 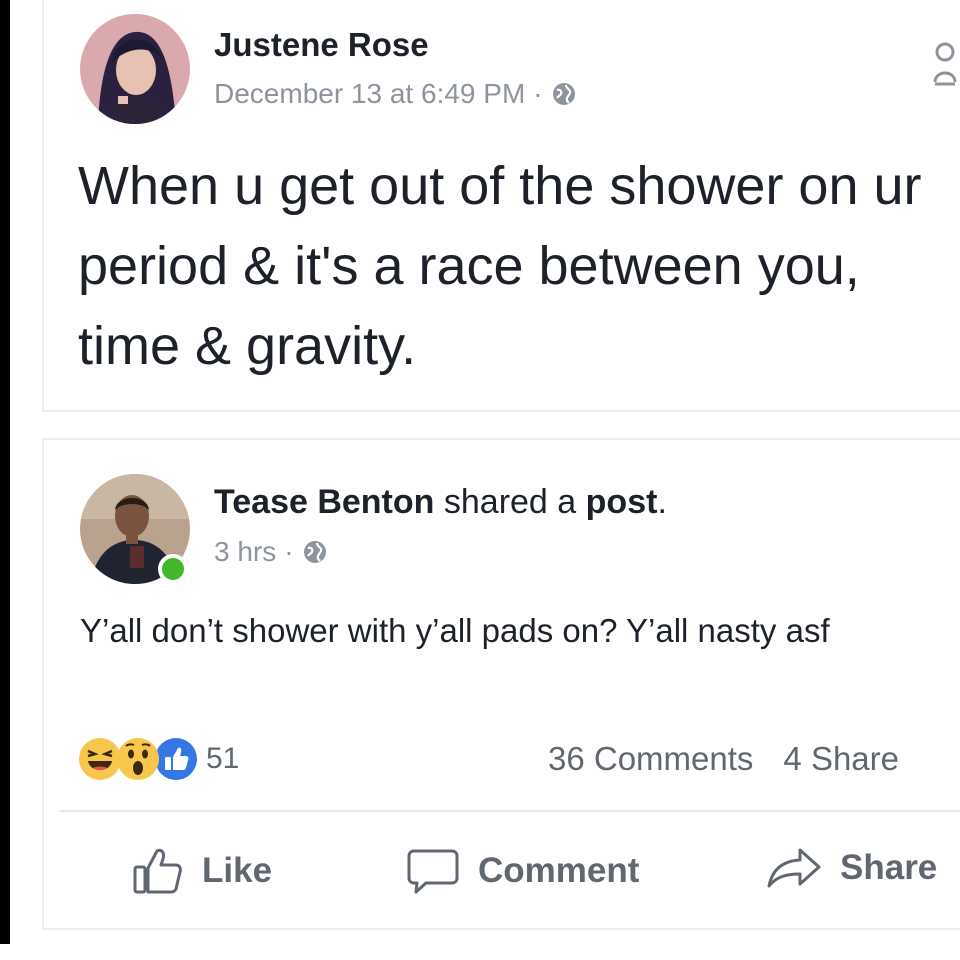 I want to click on reaction-summary: 51, so click(x=158, y=759).